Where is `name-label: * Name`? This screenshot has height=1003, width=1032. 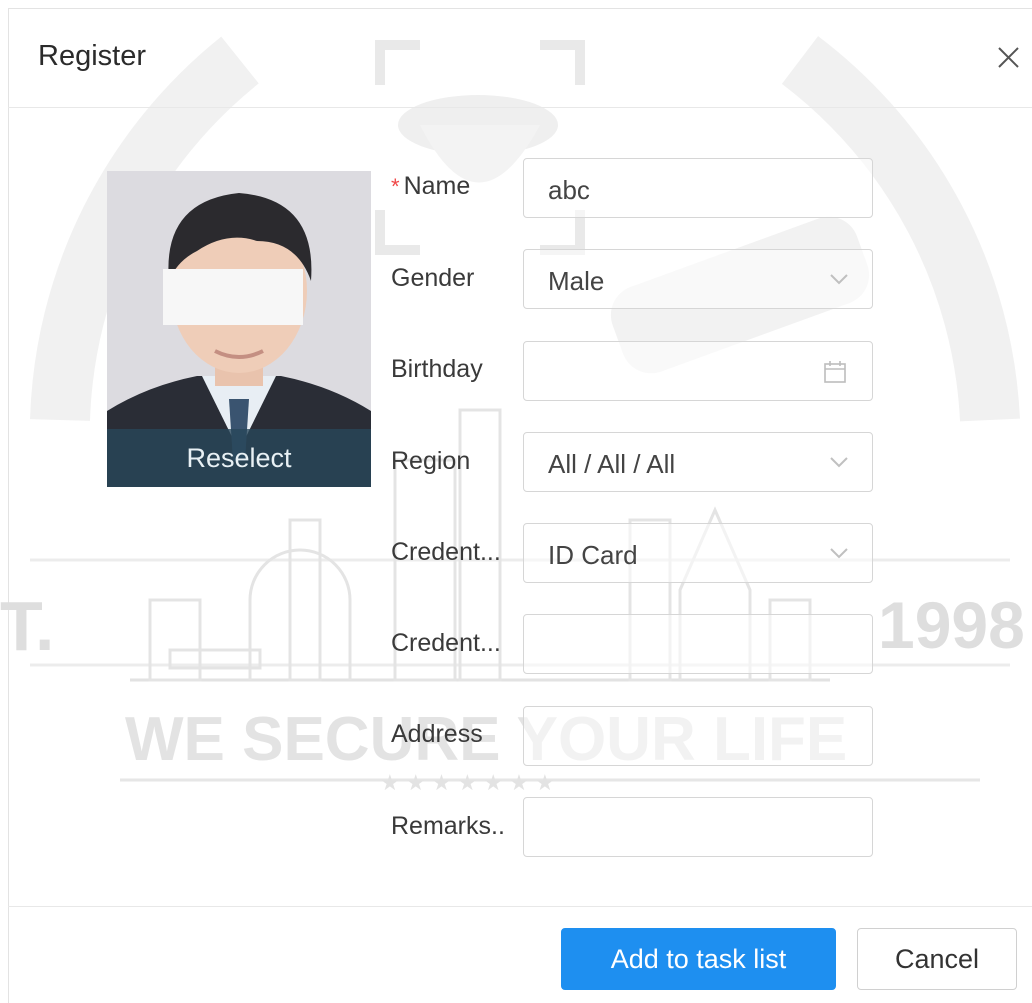 name-label: * Name is located at coordinates (431, 186).